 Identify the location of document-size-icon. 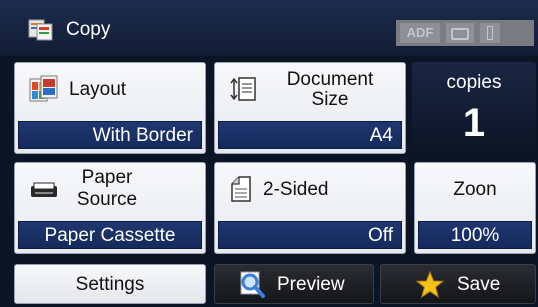
(243, 89).